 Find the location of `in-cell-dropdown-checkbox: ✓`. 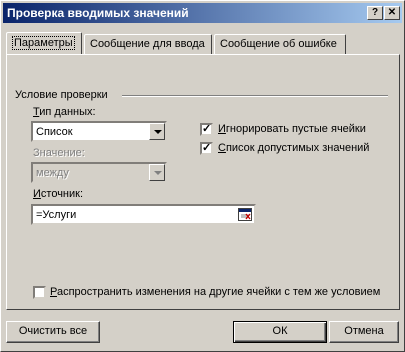

in-cell-dropdown-checkbox: ✓ is located at coordinates (206, 148).